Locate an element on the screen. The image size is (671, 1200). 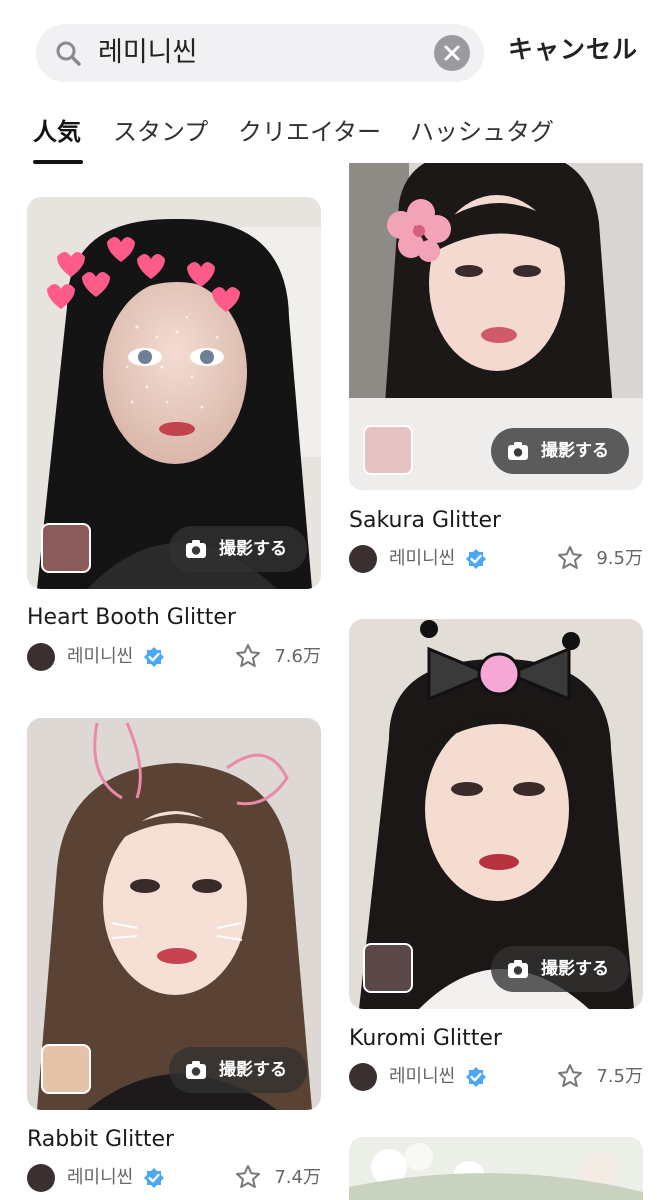
favorite-count: 9.5万 is located at coordinates (619, 558).